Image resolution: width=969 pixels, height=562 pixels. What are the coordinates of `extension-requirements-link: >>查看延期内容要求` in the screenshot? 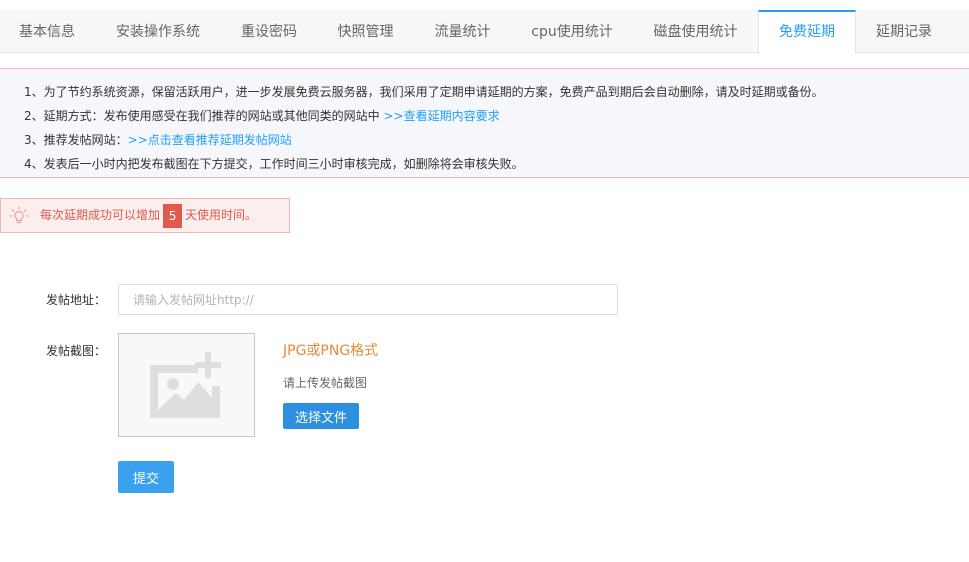 It's located at (441, 116).